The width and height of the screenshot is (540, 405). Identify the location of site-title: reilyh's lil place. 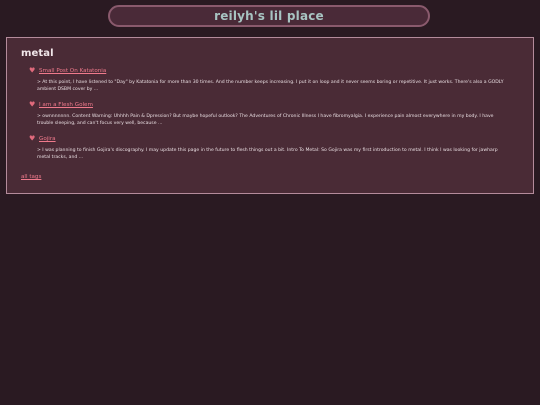
(269, 16).